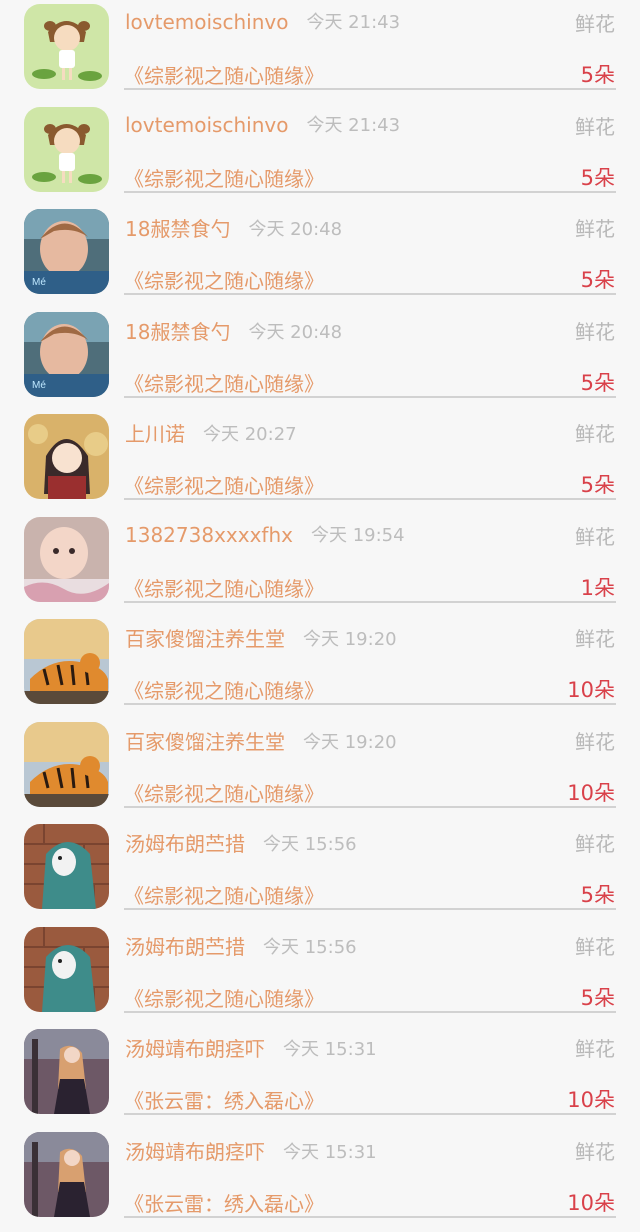 The image size is (640, 1232). What do you see at coordinates (320, 463) in the screenshot?
I see `list-item: 上川诺 今天 20:27 鲜花 《综影视之随心随缘》 5朵` at bounding box center [320, 463].